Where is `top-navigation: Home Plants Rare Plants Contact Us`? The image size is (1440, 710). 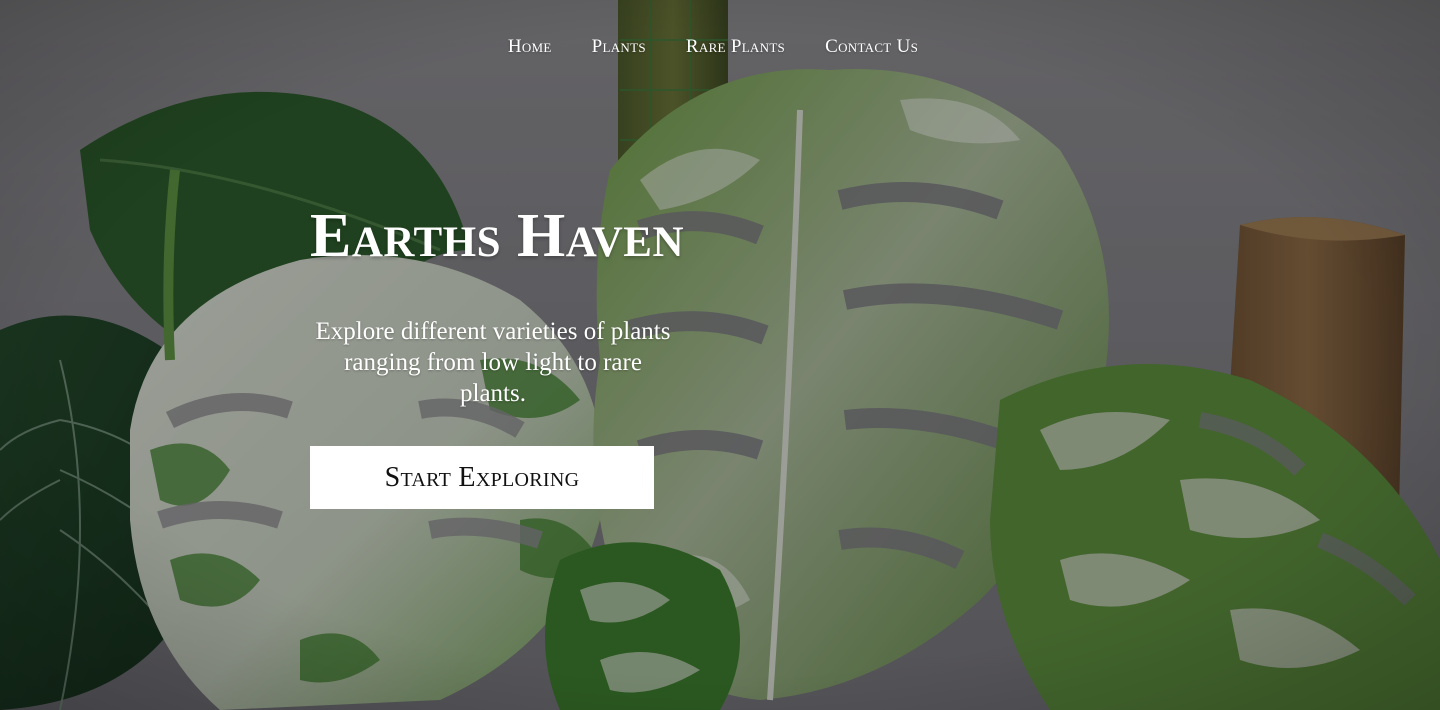
top-navigation: Home Plants Rare Plants Contact Us is located at coordinates (720, 47).